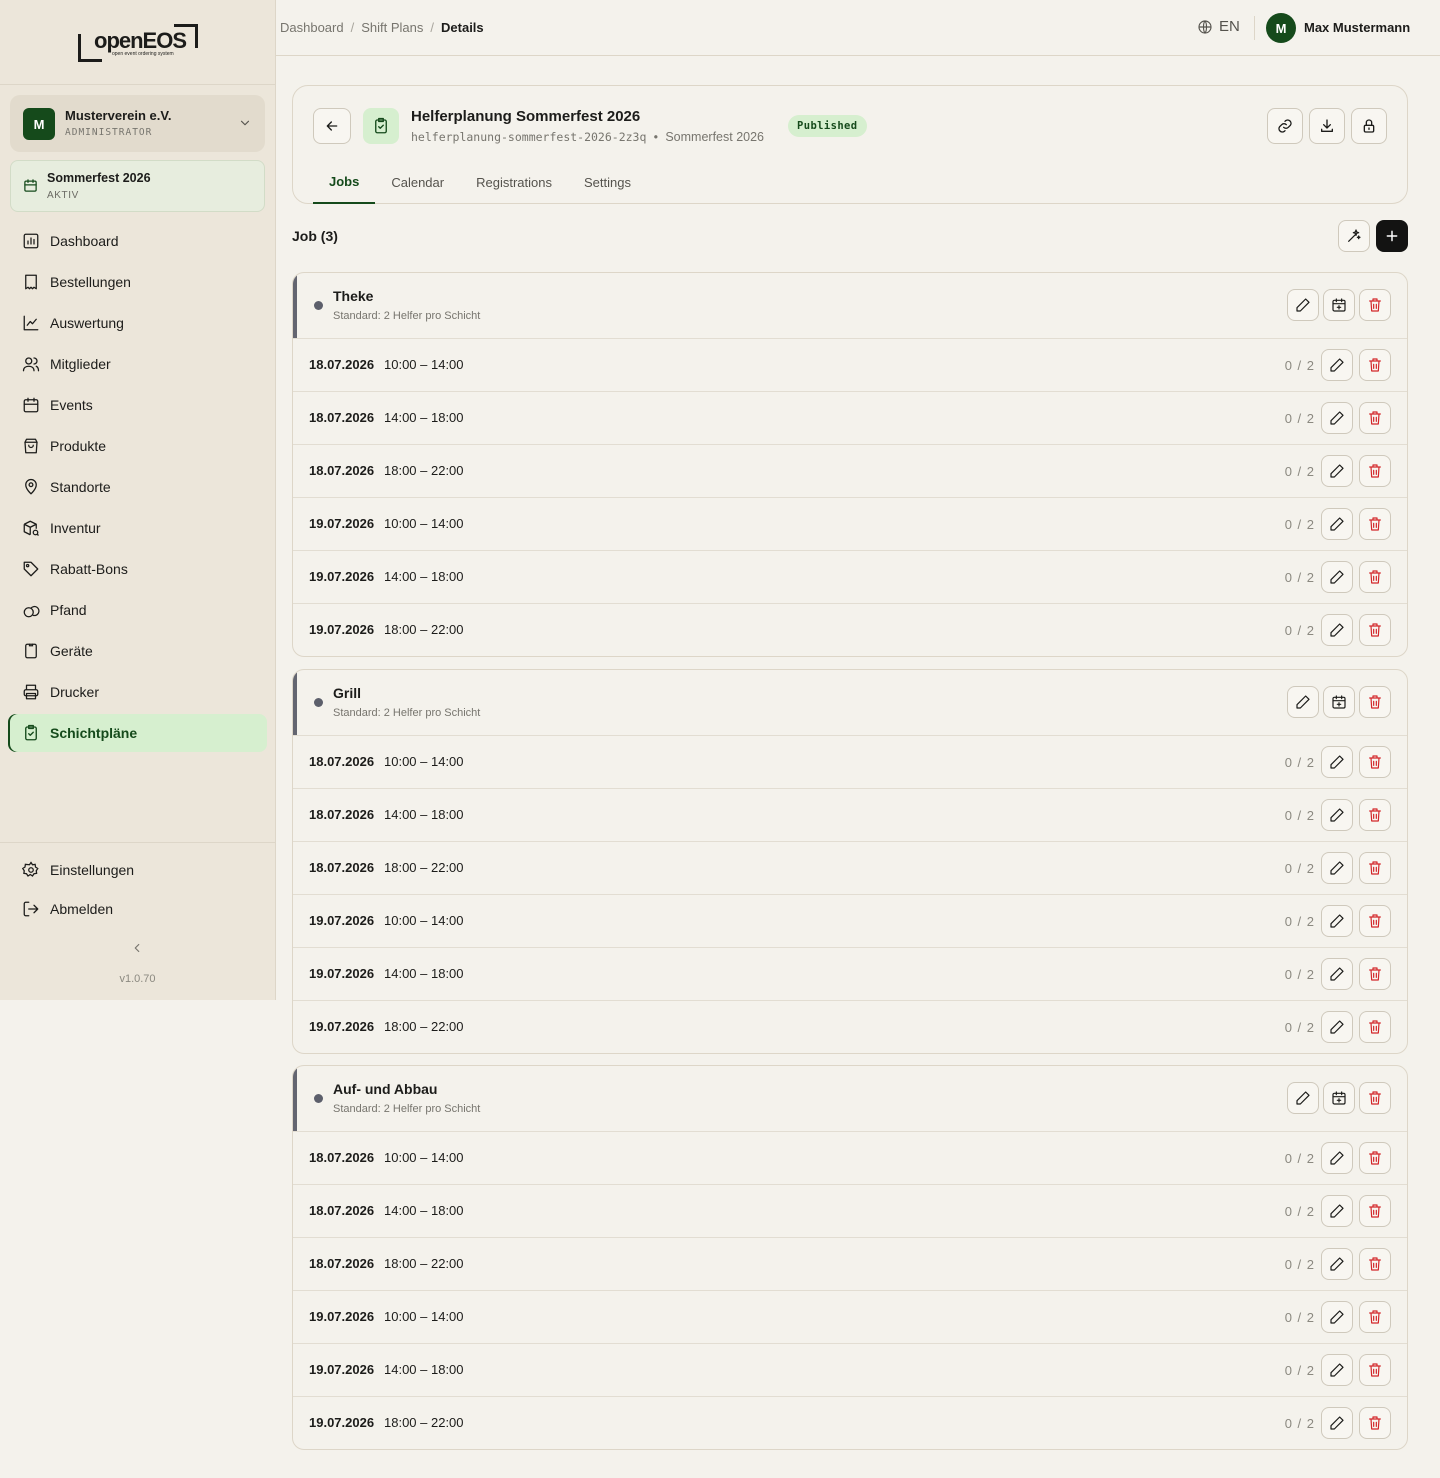  I want to click on lock-button, so click(1369, 126).